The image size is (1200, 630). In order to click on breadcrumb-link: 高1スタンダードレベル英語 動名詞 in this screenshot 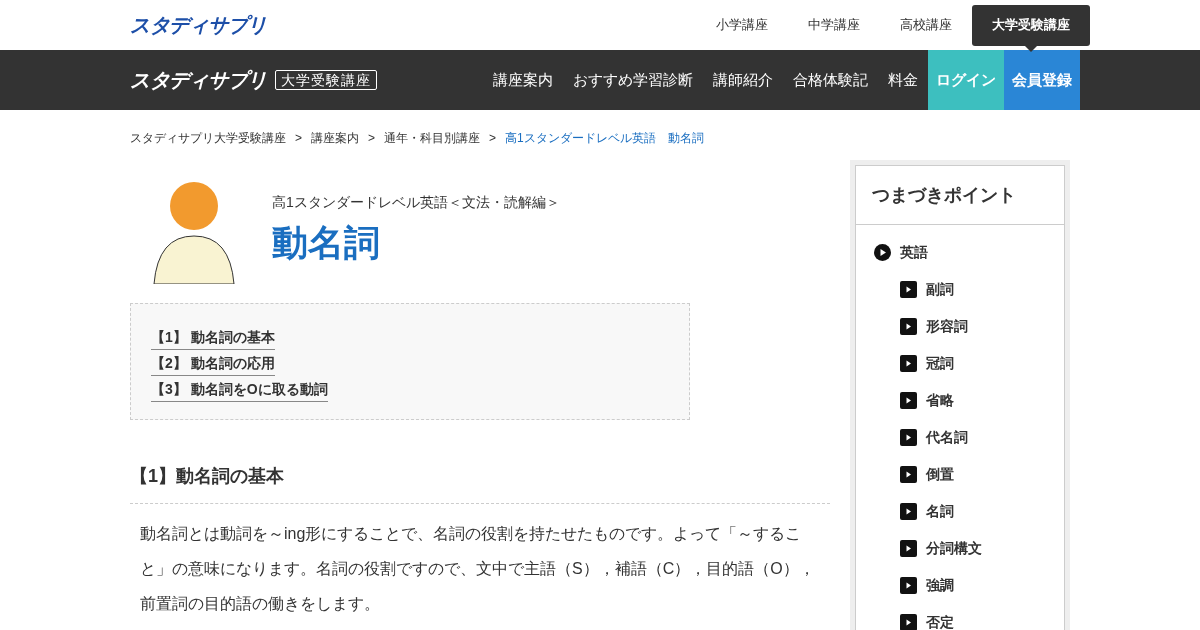, I will do `click(604, 138)`.